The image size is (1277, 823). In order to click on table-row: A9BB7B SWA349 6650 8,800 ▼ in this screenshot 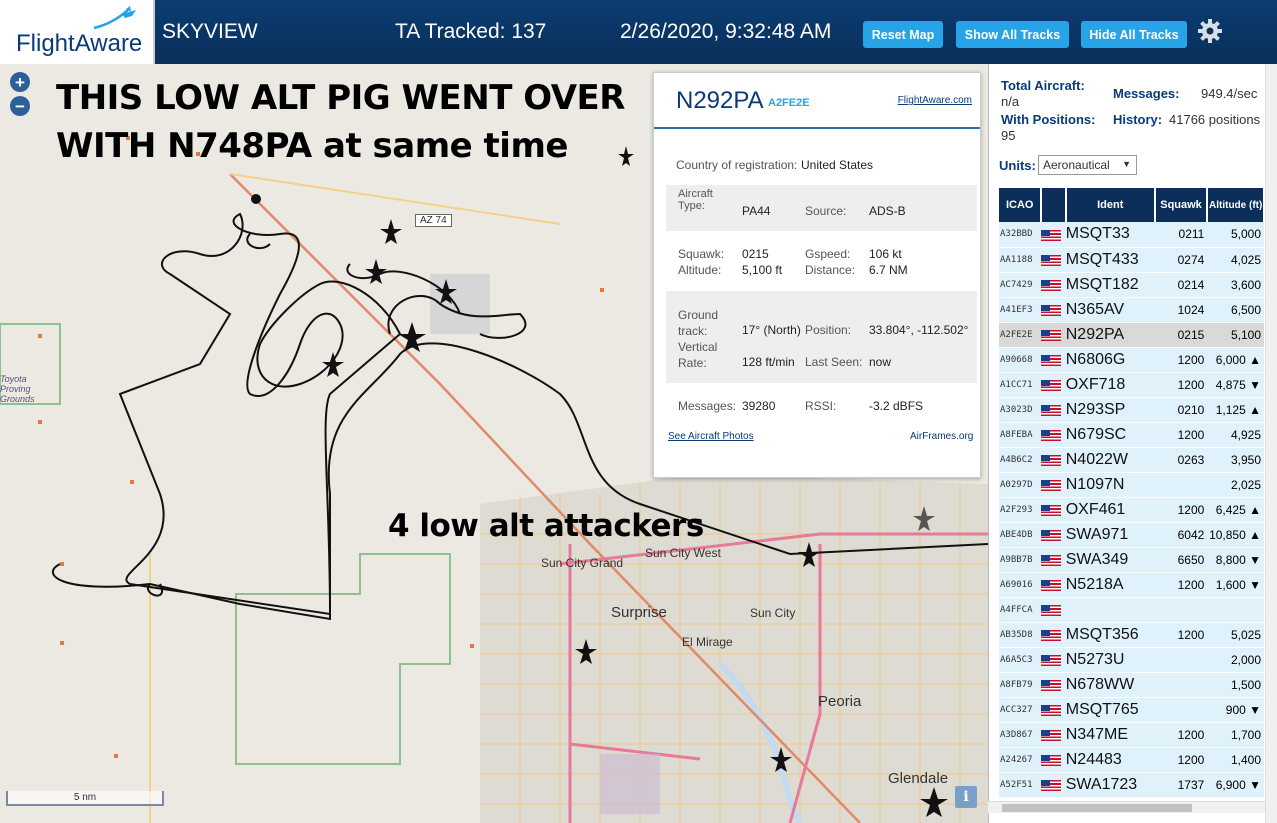, I will do `click(1131, 560)`.